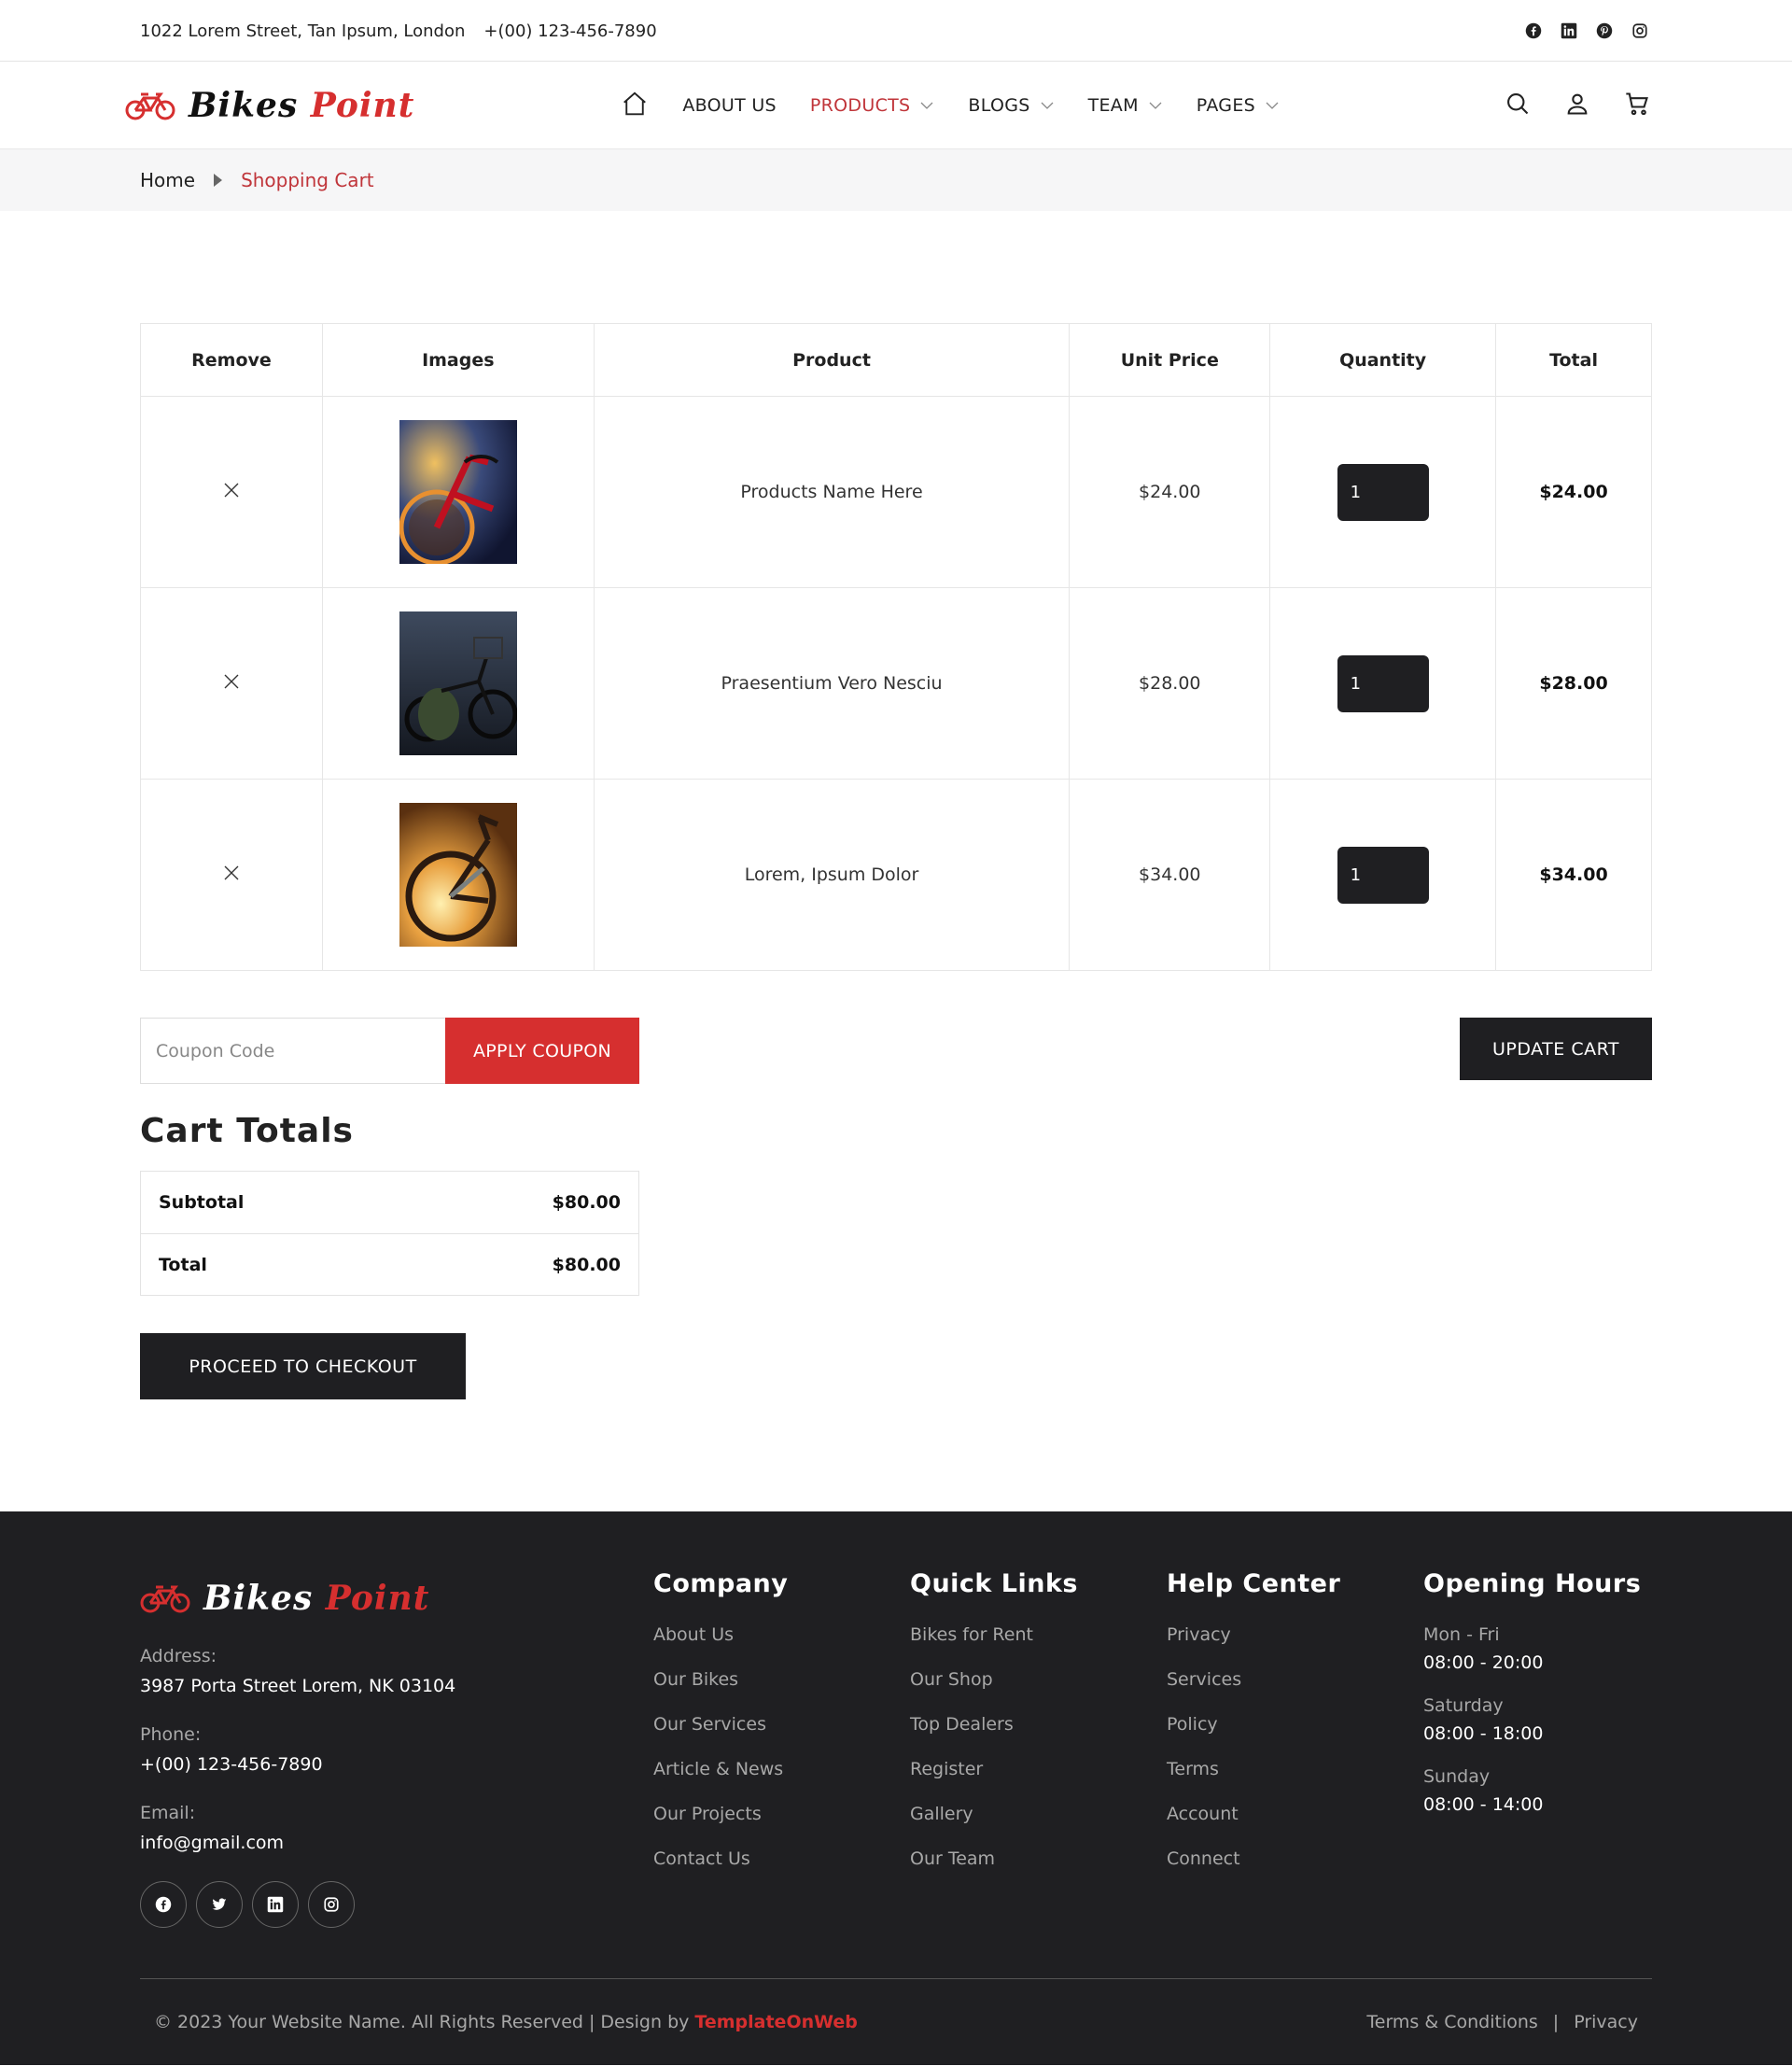  I want to click on nav-item-team: TEAM, so click(1125, 105).